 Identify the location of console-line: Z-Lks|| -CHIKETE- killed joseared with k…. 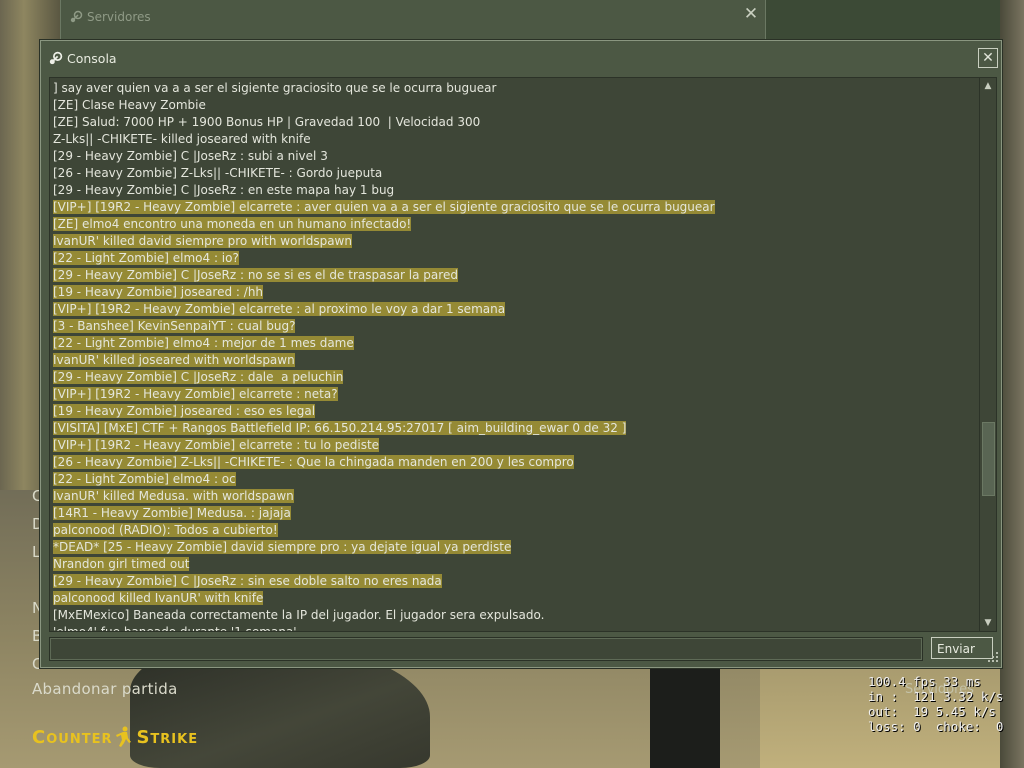
(515, 139).